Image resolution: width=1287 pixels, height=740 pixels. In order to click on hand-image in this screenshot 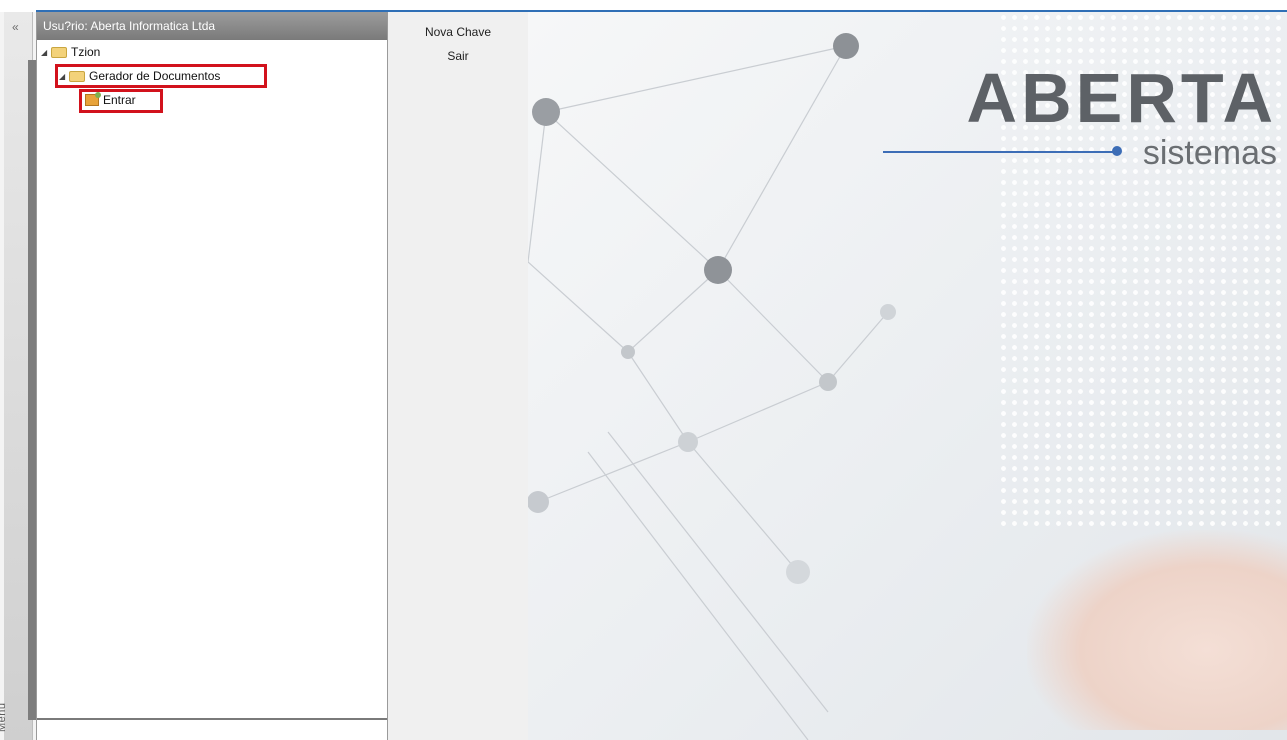, I will do `click(1157, 630)`.